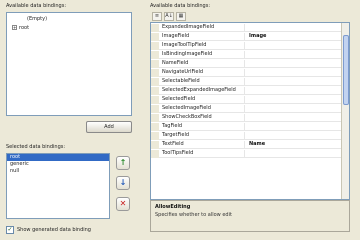 The width and height of the screenshot is (360, 240). I want to click on property-name: SelectedField, so click(203, 100).